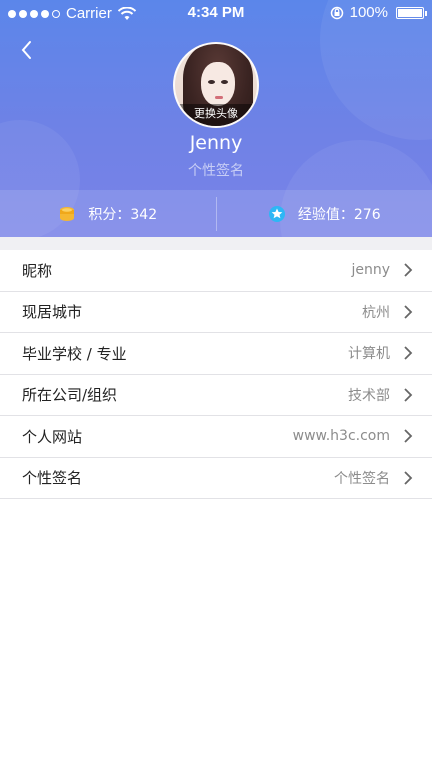 This screenshot has height=768, width=432. What do you see at coordinates (216, 14) in the screenshot?
I see `status-bar: Carrier 4:34 PM 100%` at bounding box center [216, 14].